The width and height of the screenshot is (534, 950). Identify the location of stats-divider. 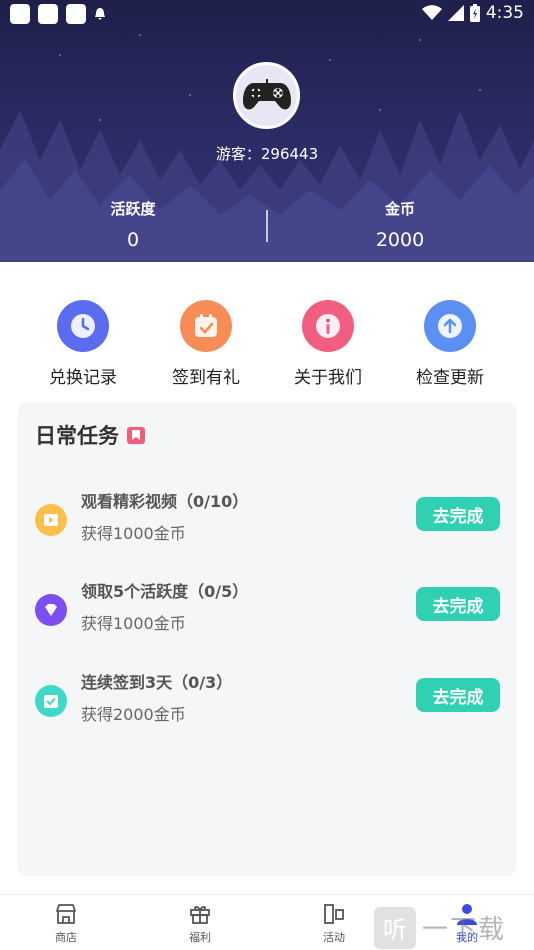
(267, 226).